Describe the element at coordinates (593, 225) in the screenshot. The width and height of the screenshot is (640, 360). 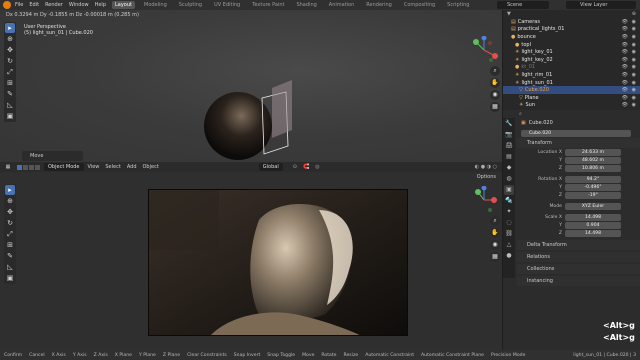
I see `scale-y-field: 0.904` at that location.